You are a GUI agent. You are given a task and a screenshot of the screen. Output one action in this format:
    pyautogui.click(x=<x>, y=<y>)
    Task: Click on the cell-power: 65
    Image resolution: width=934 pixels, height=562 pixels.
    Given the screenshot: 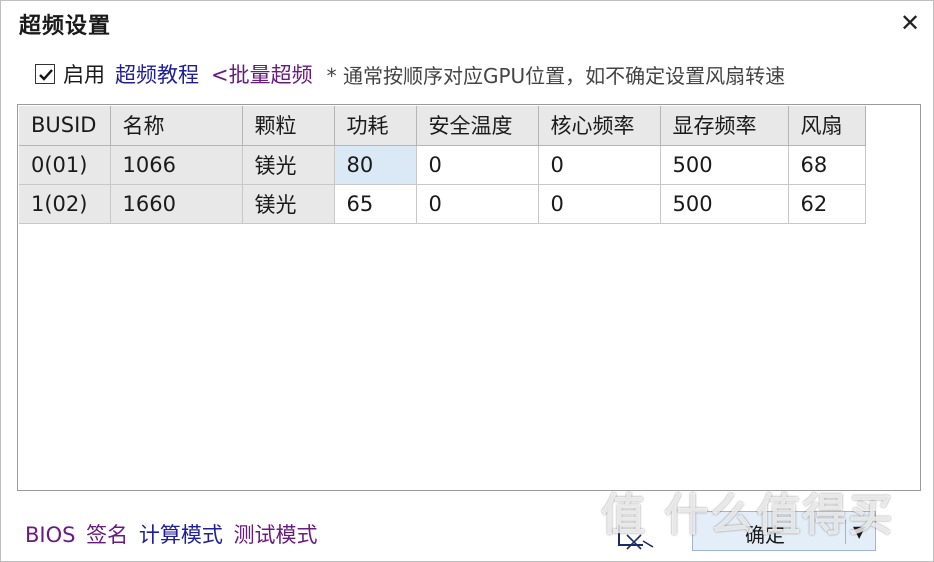 What is the action you would take?
    pyautogui.click(x=375, y=204)
    